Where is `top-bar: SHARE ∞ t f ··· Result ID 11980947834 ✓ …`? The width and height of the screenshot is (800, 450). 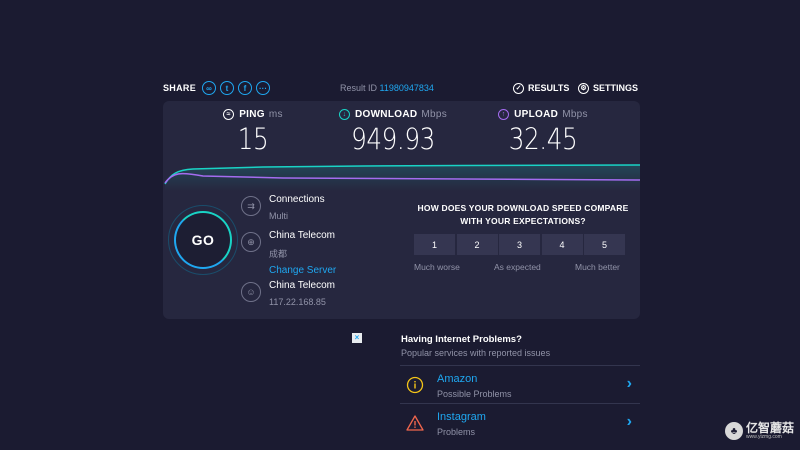 top-bar: SHARE ∞ t f ··· Result ID 11980947834 ✓ … is located at coordinates (401, 88).